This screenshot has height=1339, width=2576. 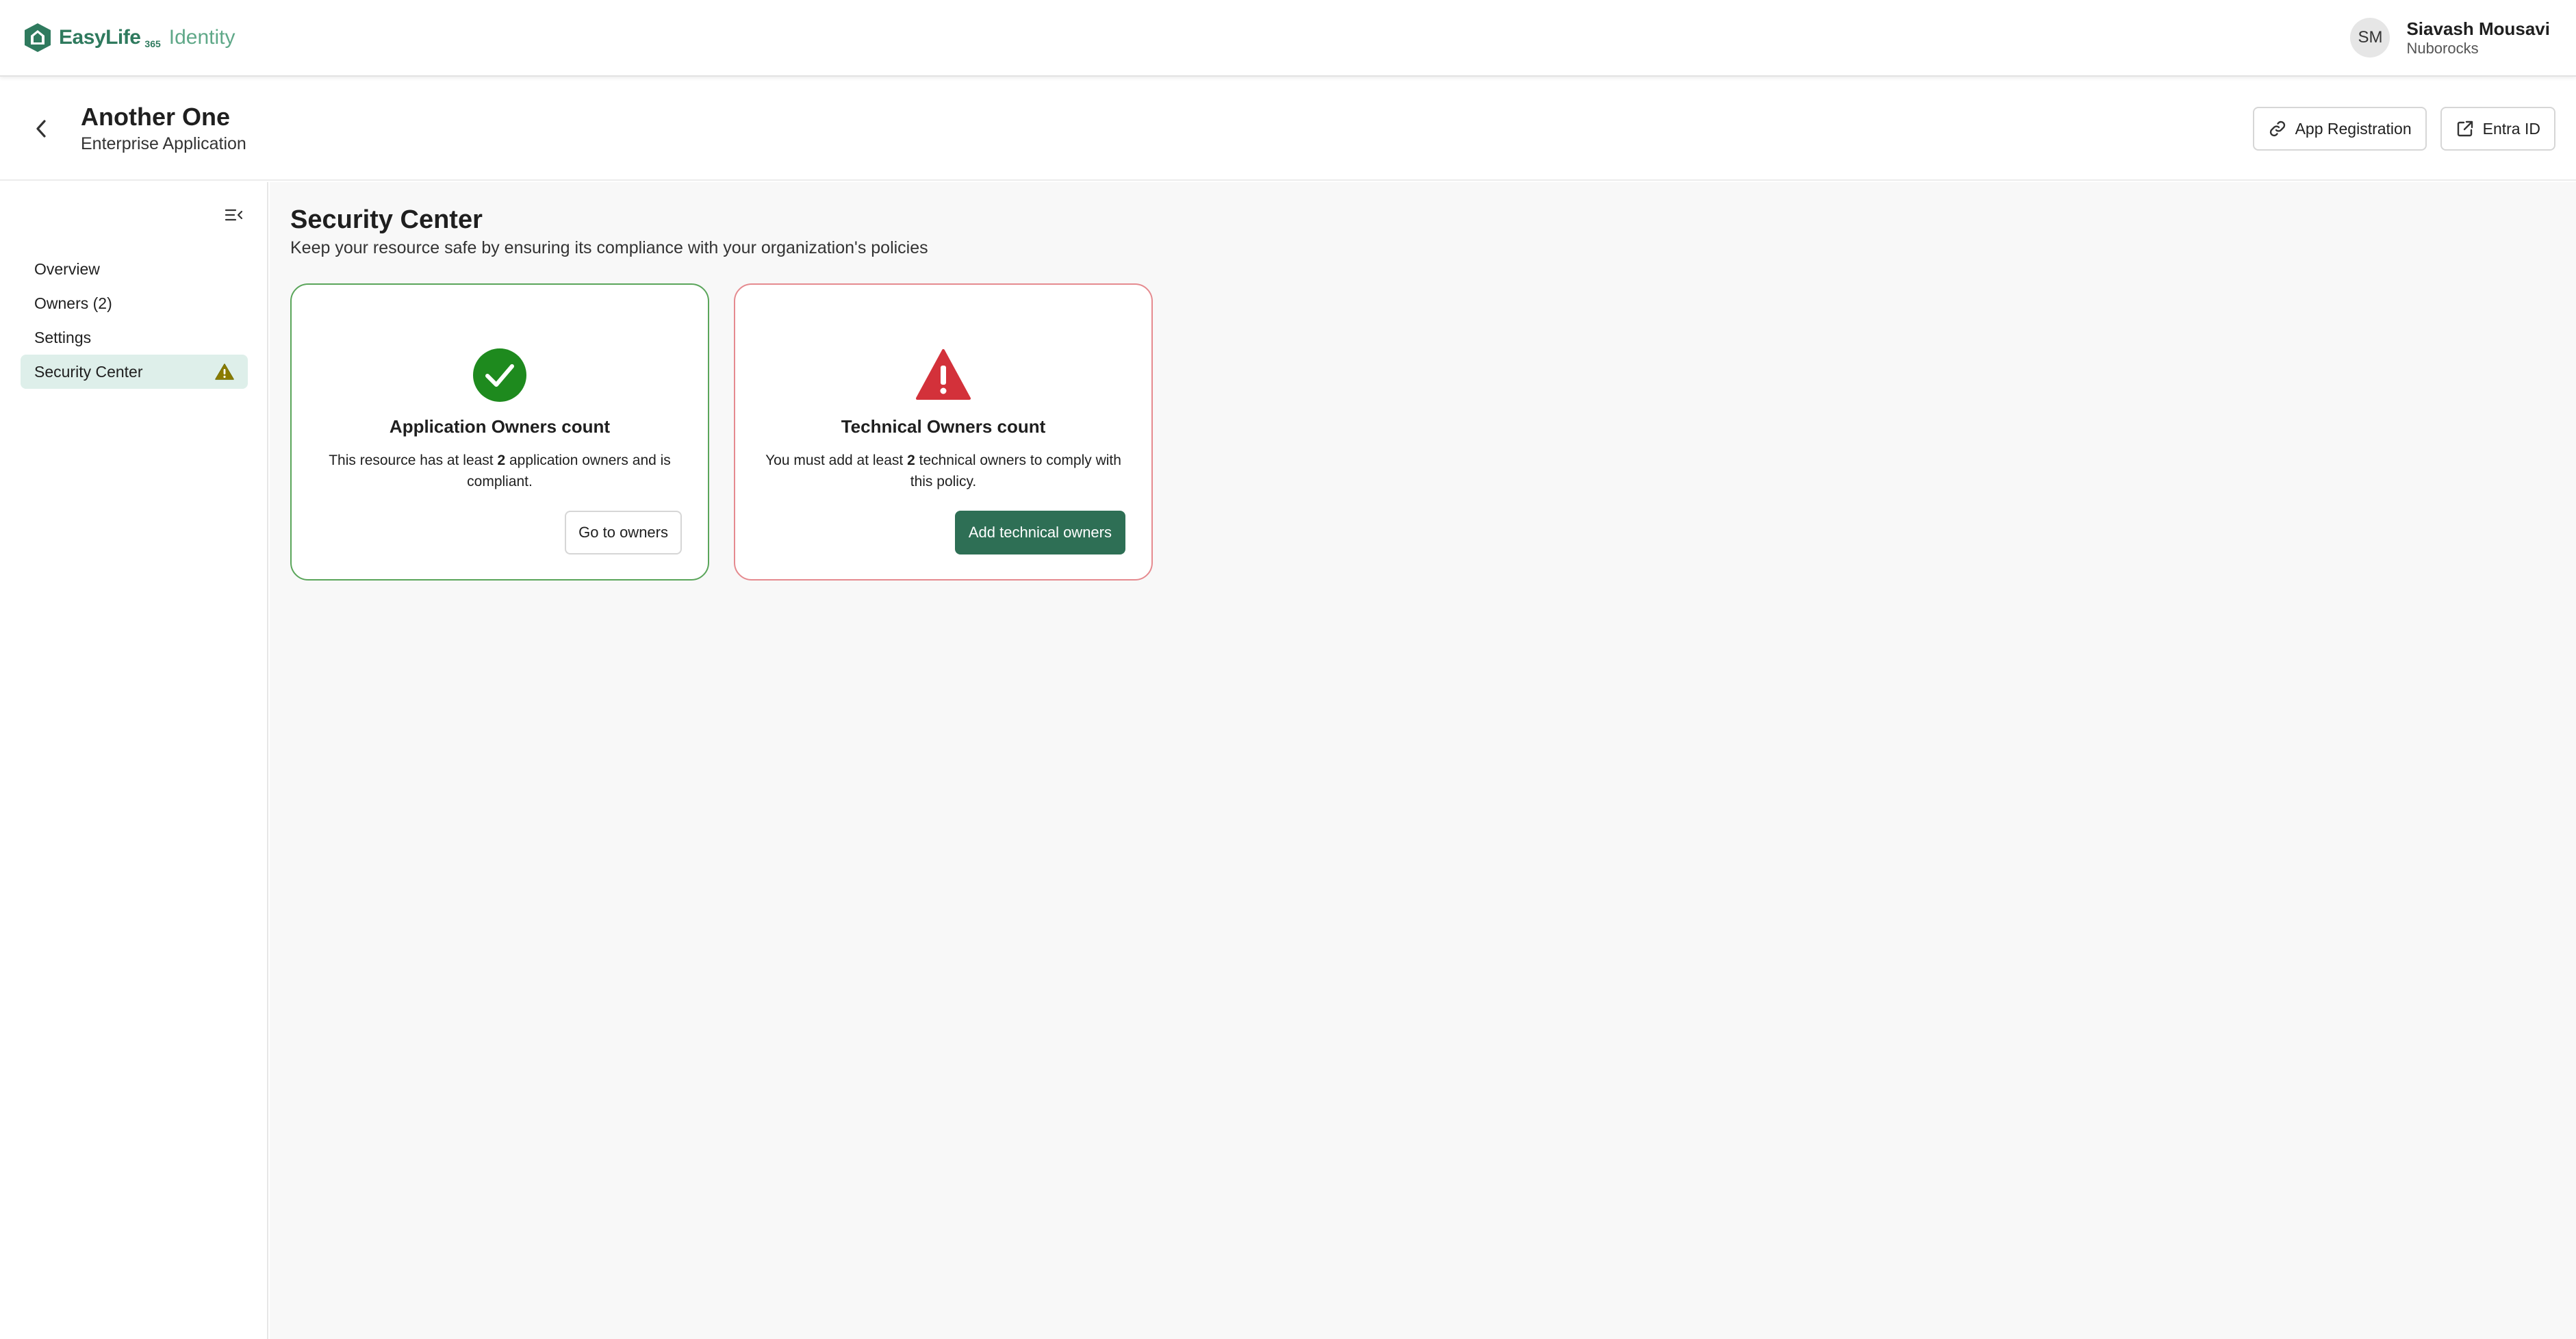 I want to click on user-organization: Nuborocks, so click(x=2442, y=48).